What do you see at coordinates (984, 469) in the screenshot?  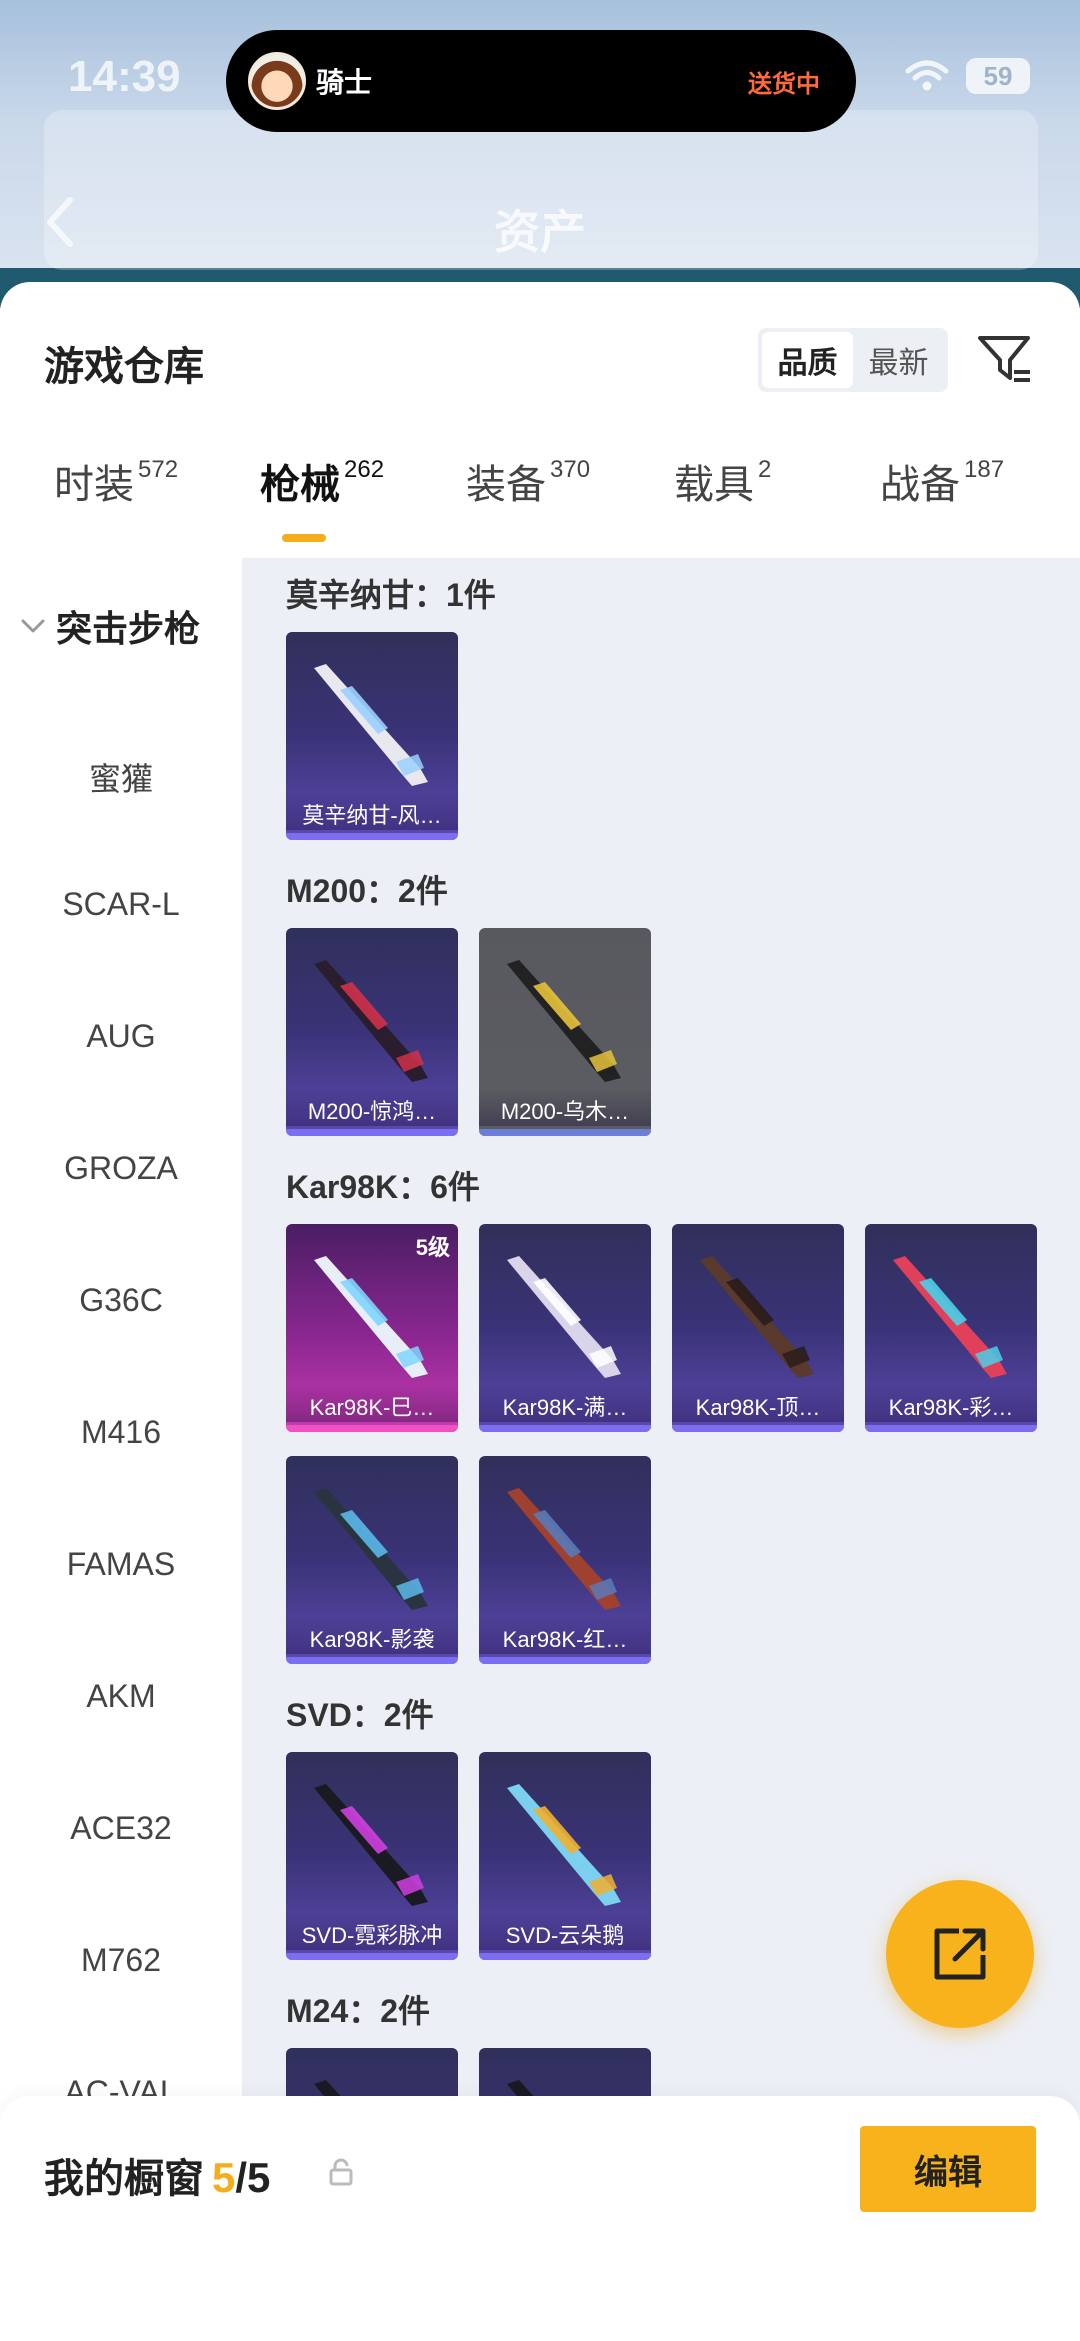 I see `tab-count: 187` at bounding box center [984, 469].